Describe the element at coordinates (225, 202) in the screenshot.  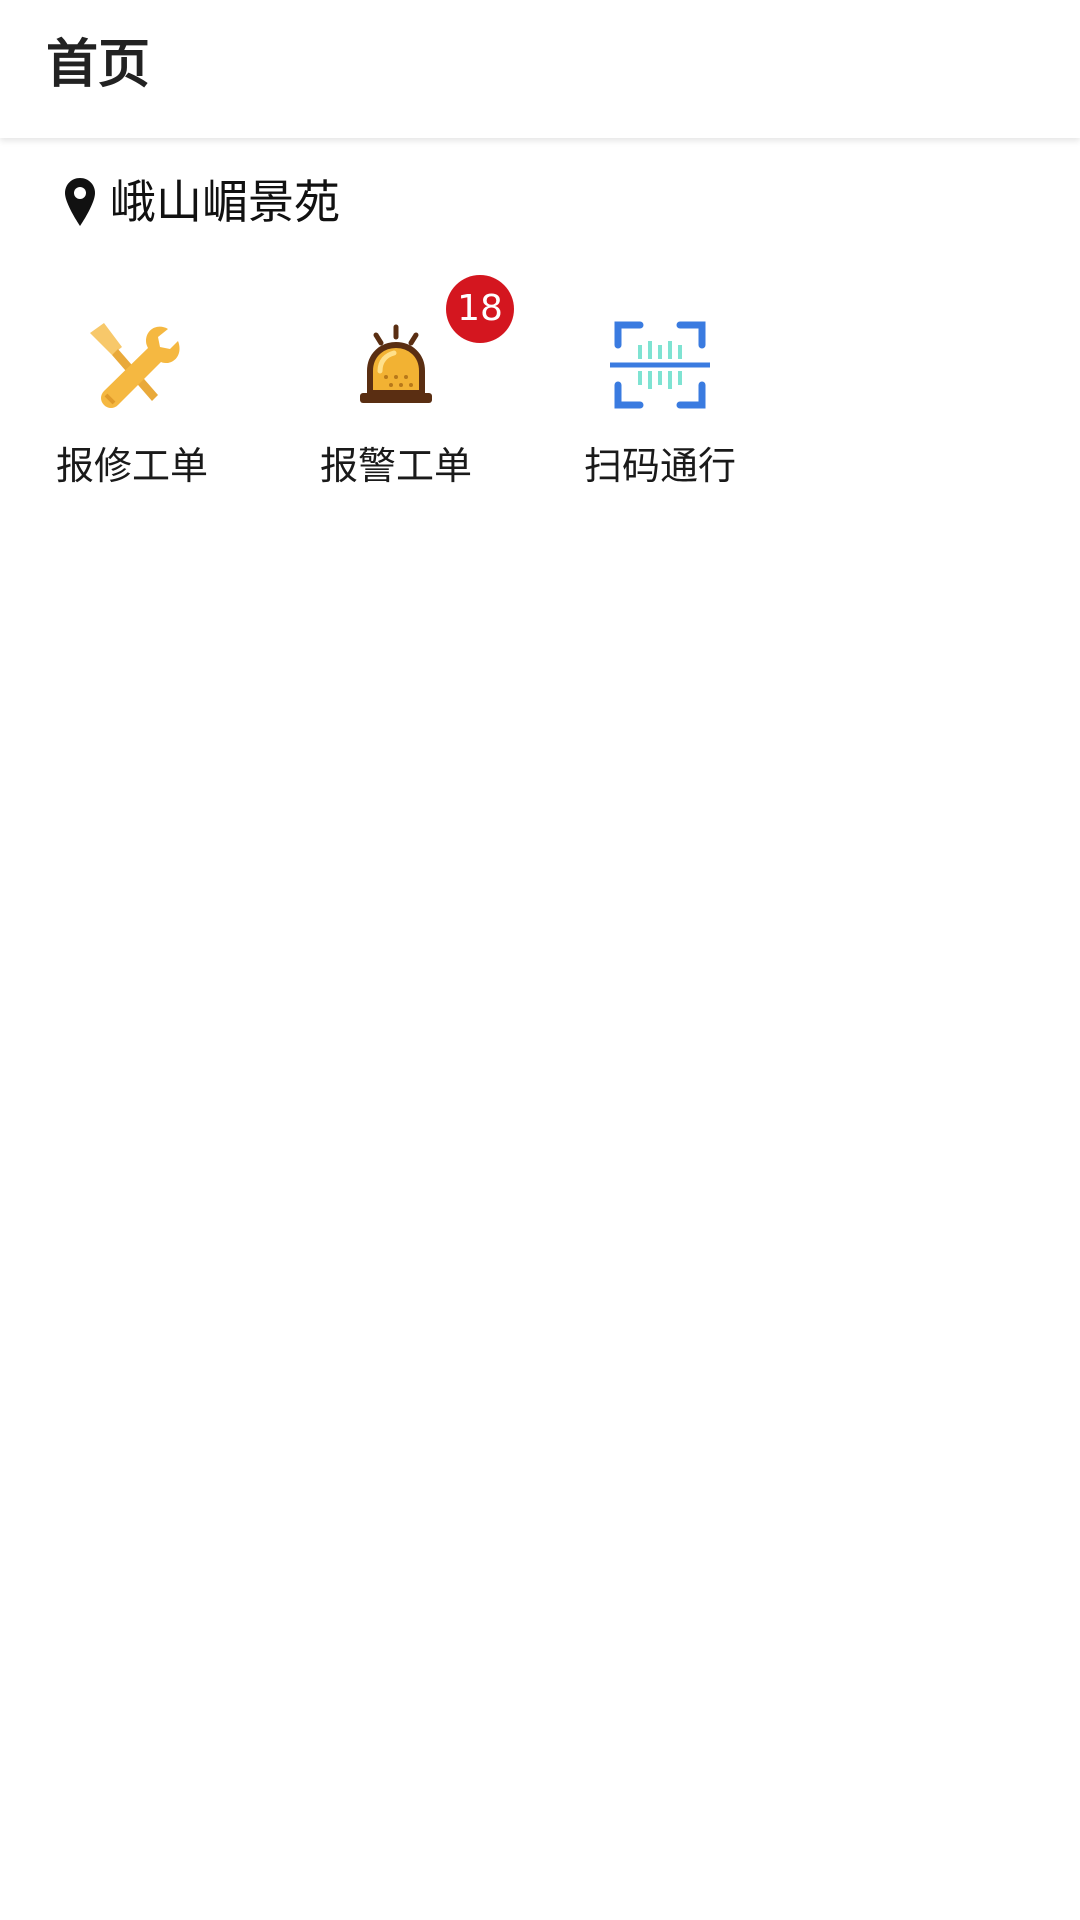
I see `location-name: 峨山嵋景苑` at that location.